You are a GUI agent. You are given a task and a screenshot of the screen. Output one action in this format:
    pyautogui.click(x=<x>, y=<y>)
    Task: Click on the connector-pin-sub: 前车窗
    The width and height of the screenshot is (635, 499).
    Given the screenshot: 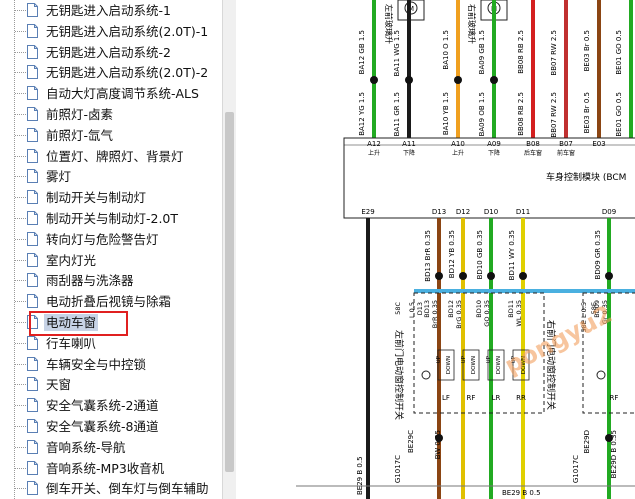 What is the action you would take?
    pyautogui.click(x=566, y=153)
    